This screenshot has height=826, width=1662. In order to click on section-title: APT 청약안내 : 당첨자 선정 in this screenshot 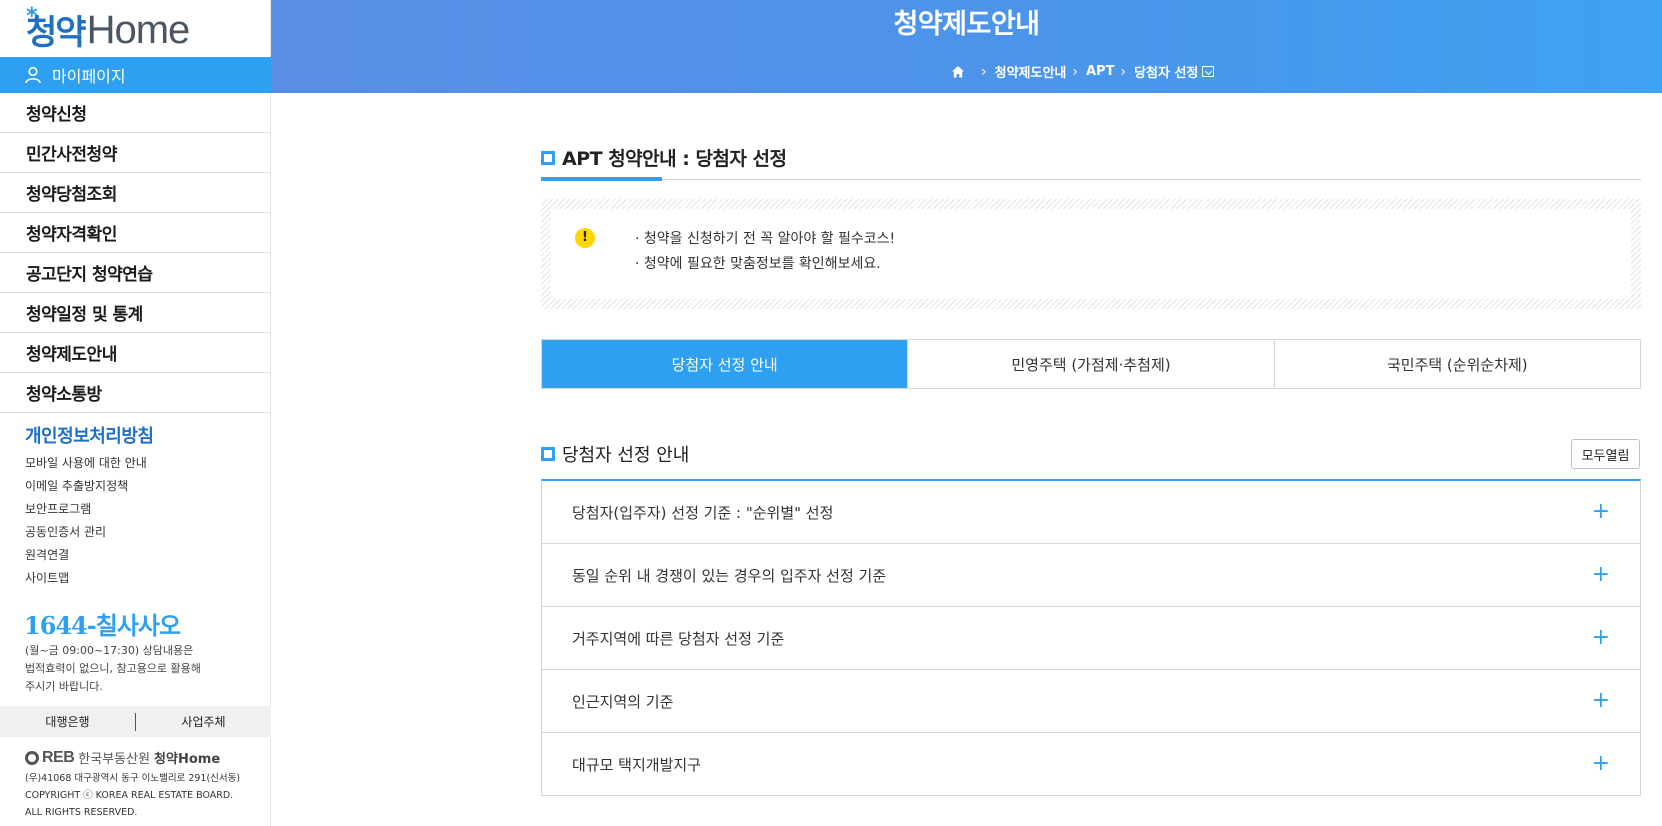, I will do `click(664, 157)`.